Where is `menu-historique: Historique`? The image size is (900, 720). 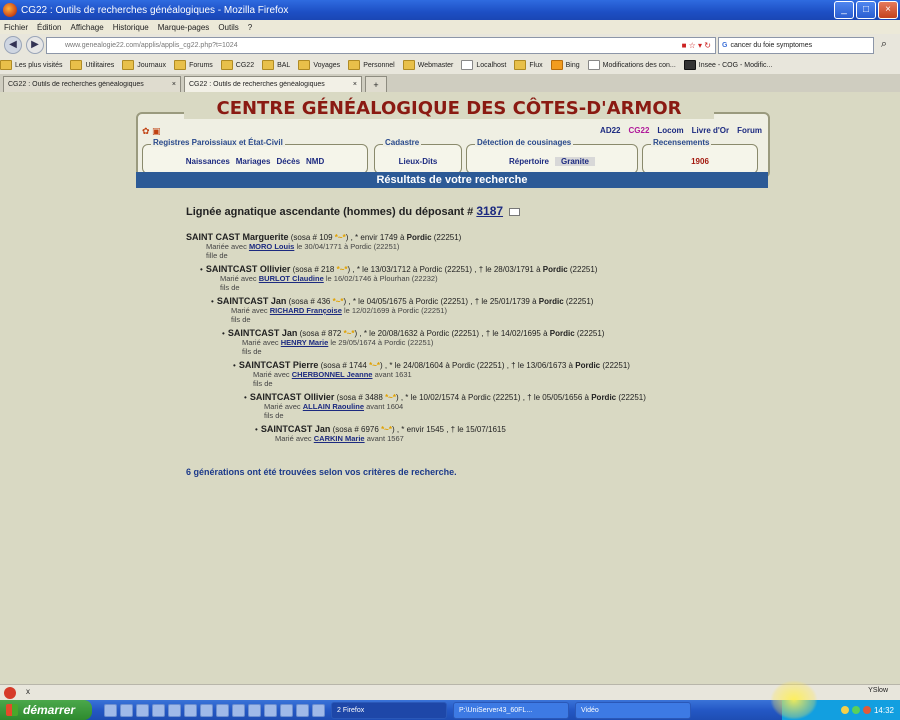
menu-historique: Historique is located at coordinates (131, 27).